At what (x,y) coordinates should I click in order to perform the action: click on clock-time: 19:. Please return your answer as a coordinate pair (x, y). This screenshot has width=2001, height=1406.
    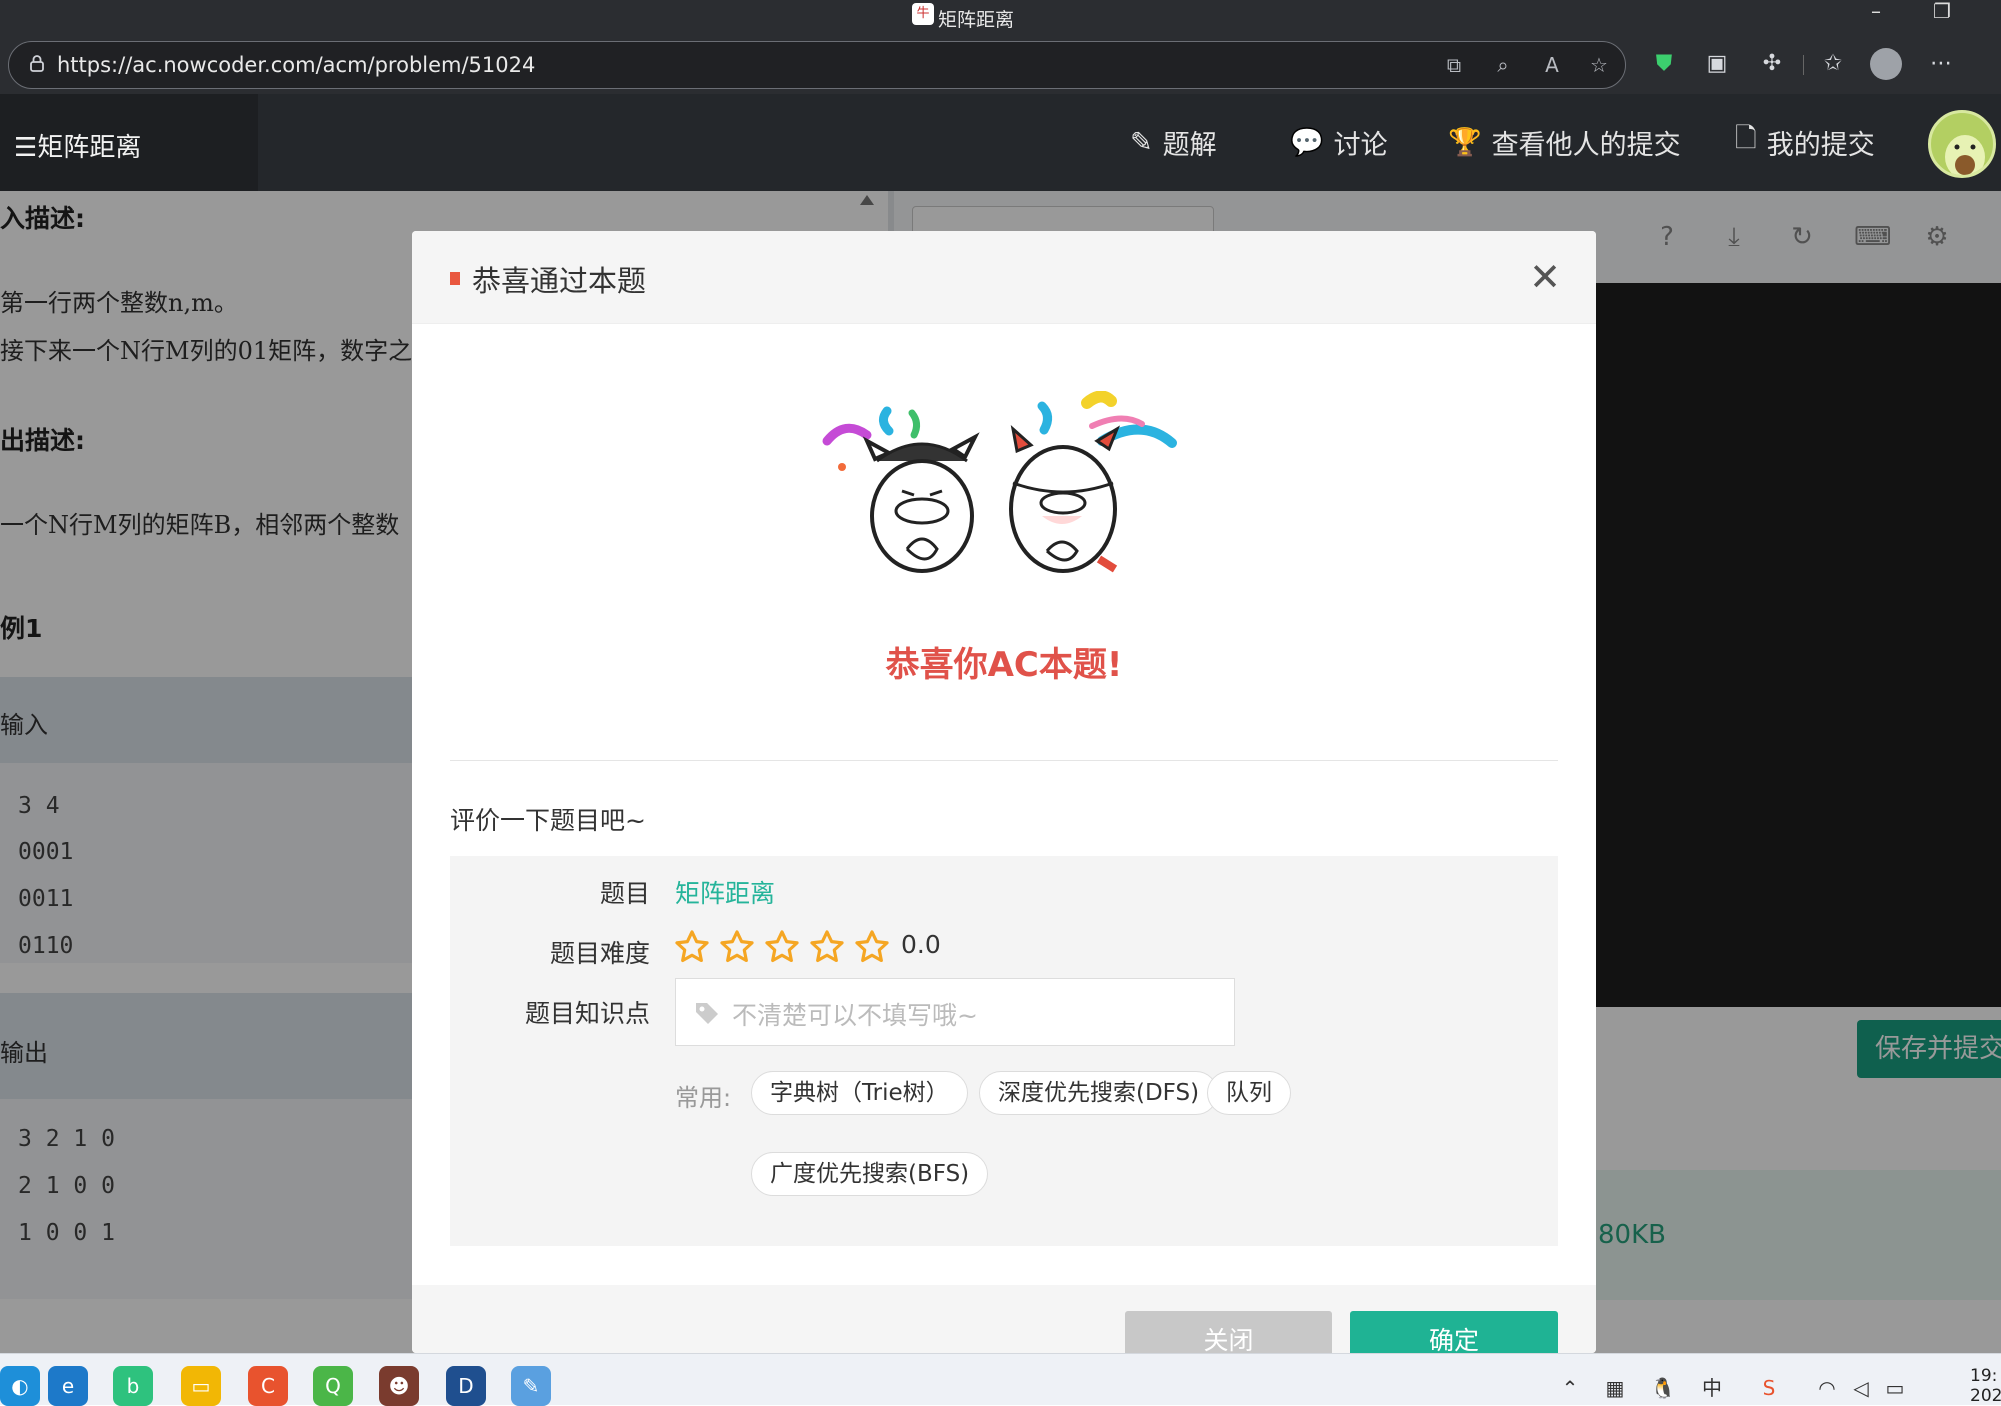
    Looking at the image, I should click on (1984, 1376).